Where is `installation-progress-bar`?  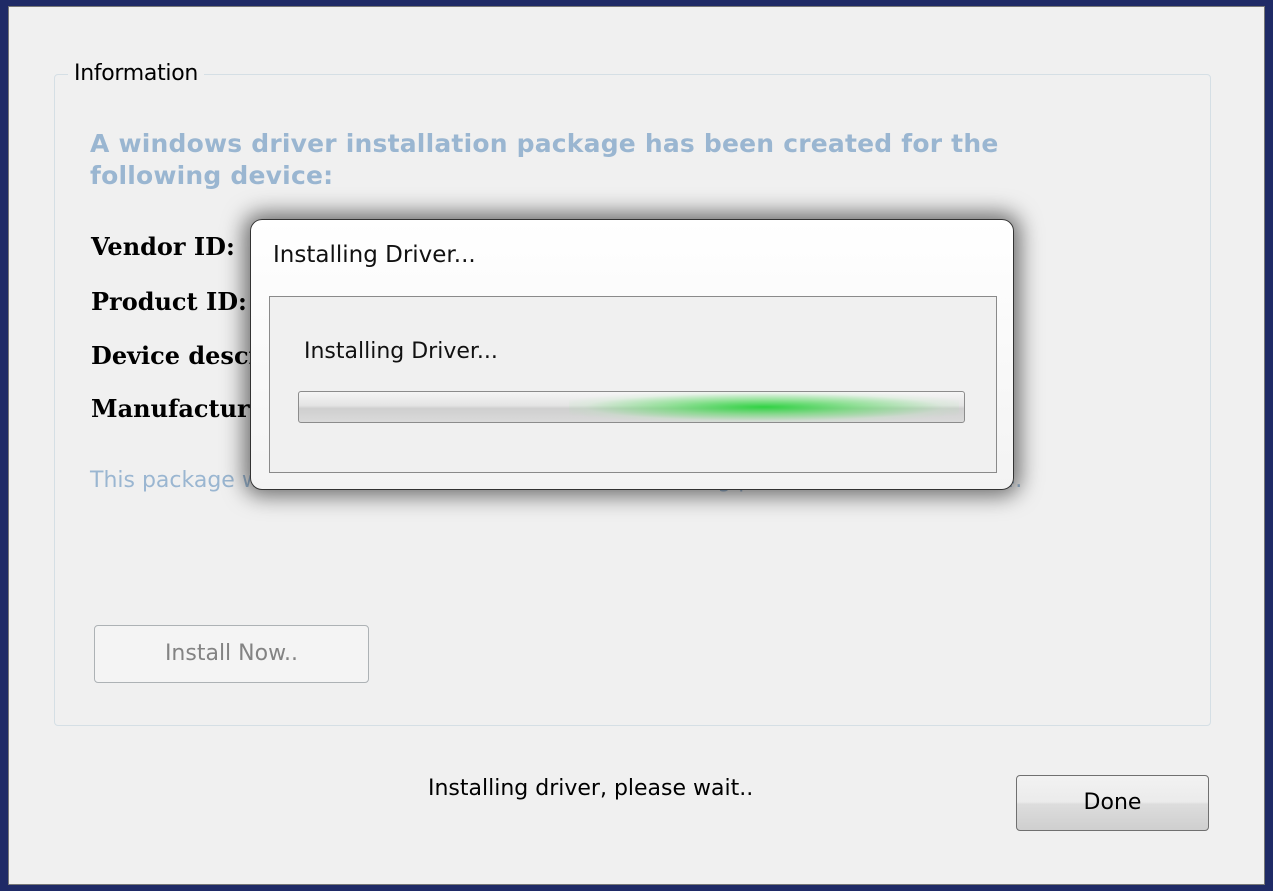
installation-progress-bar is located at coordinates (631, 407).